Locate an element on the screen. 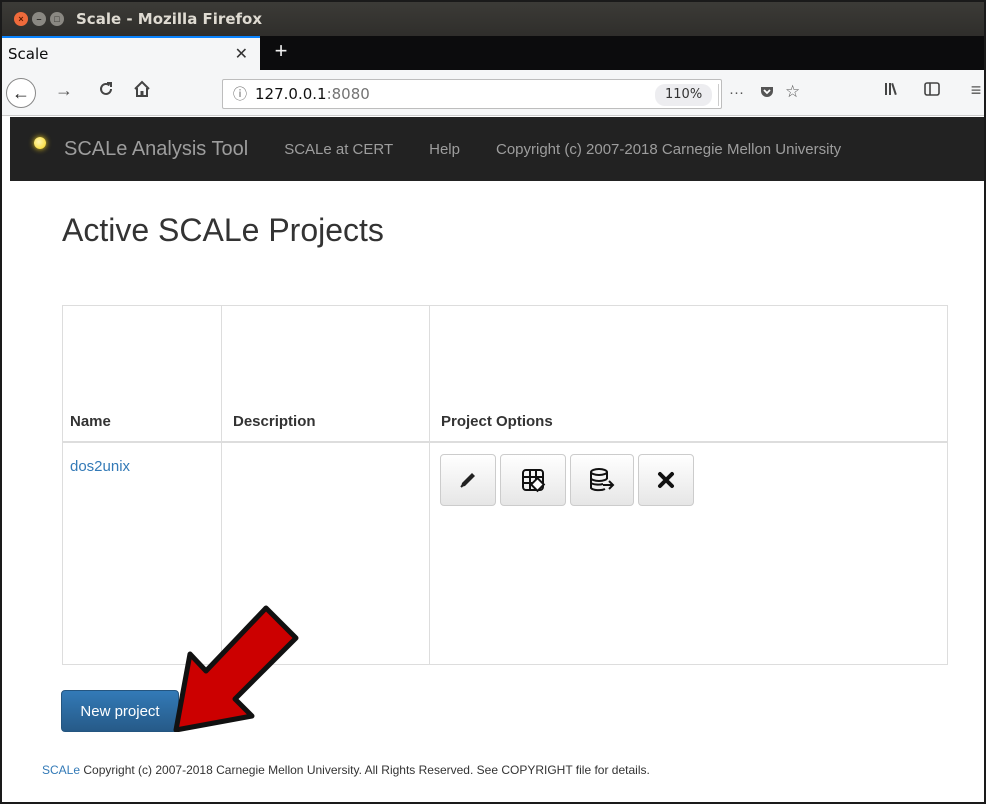 The width and height of the screenshot is (986, 804). table-header-divider is located at coordinates (505, 442).